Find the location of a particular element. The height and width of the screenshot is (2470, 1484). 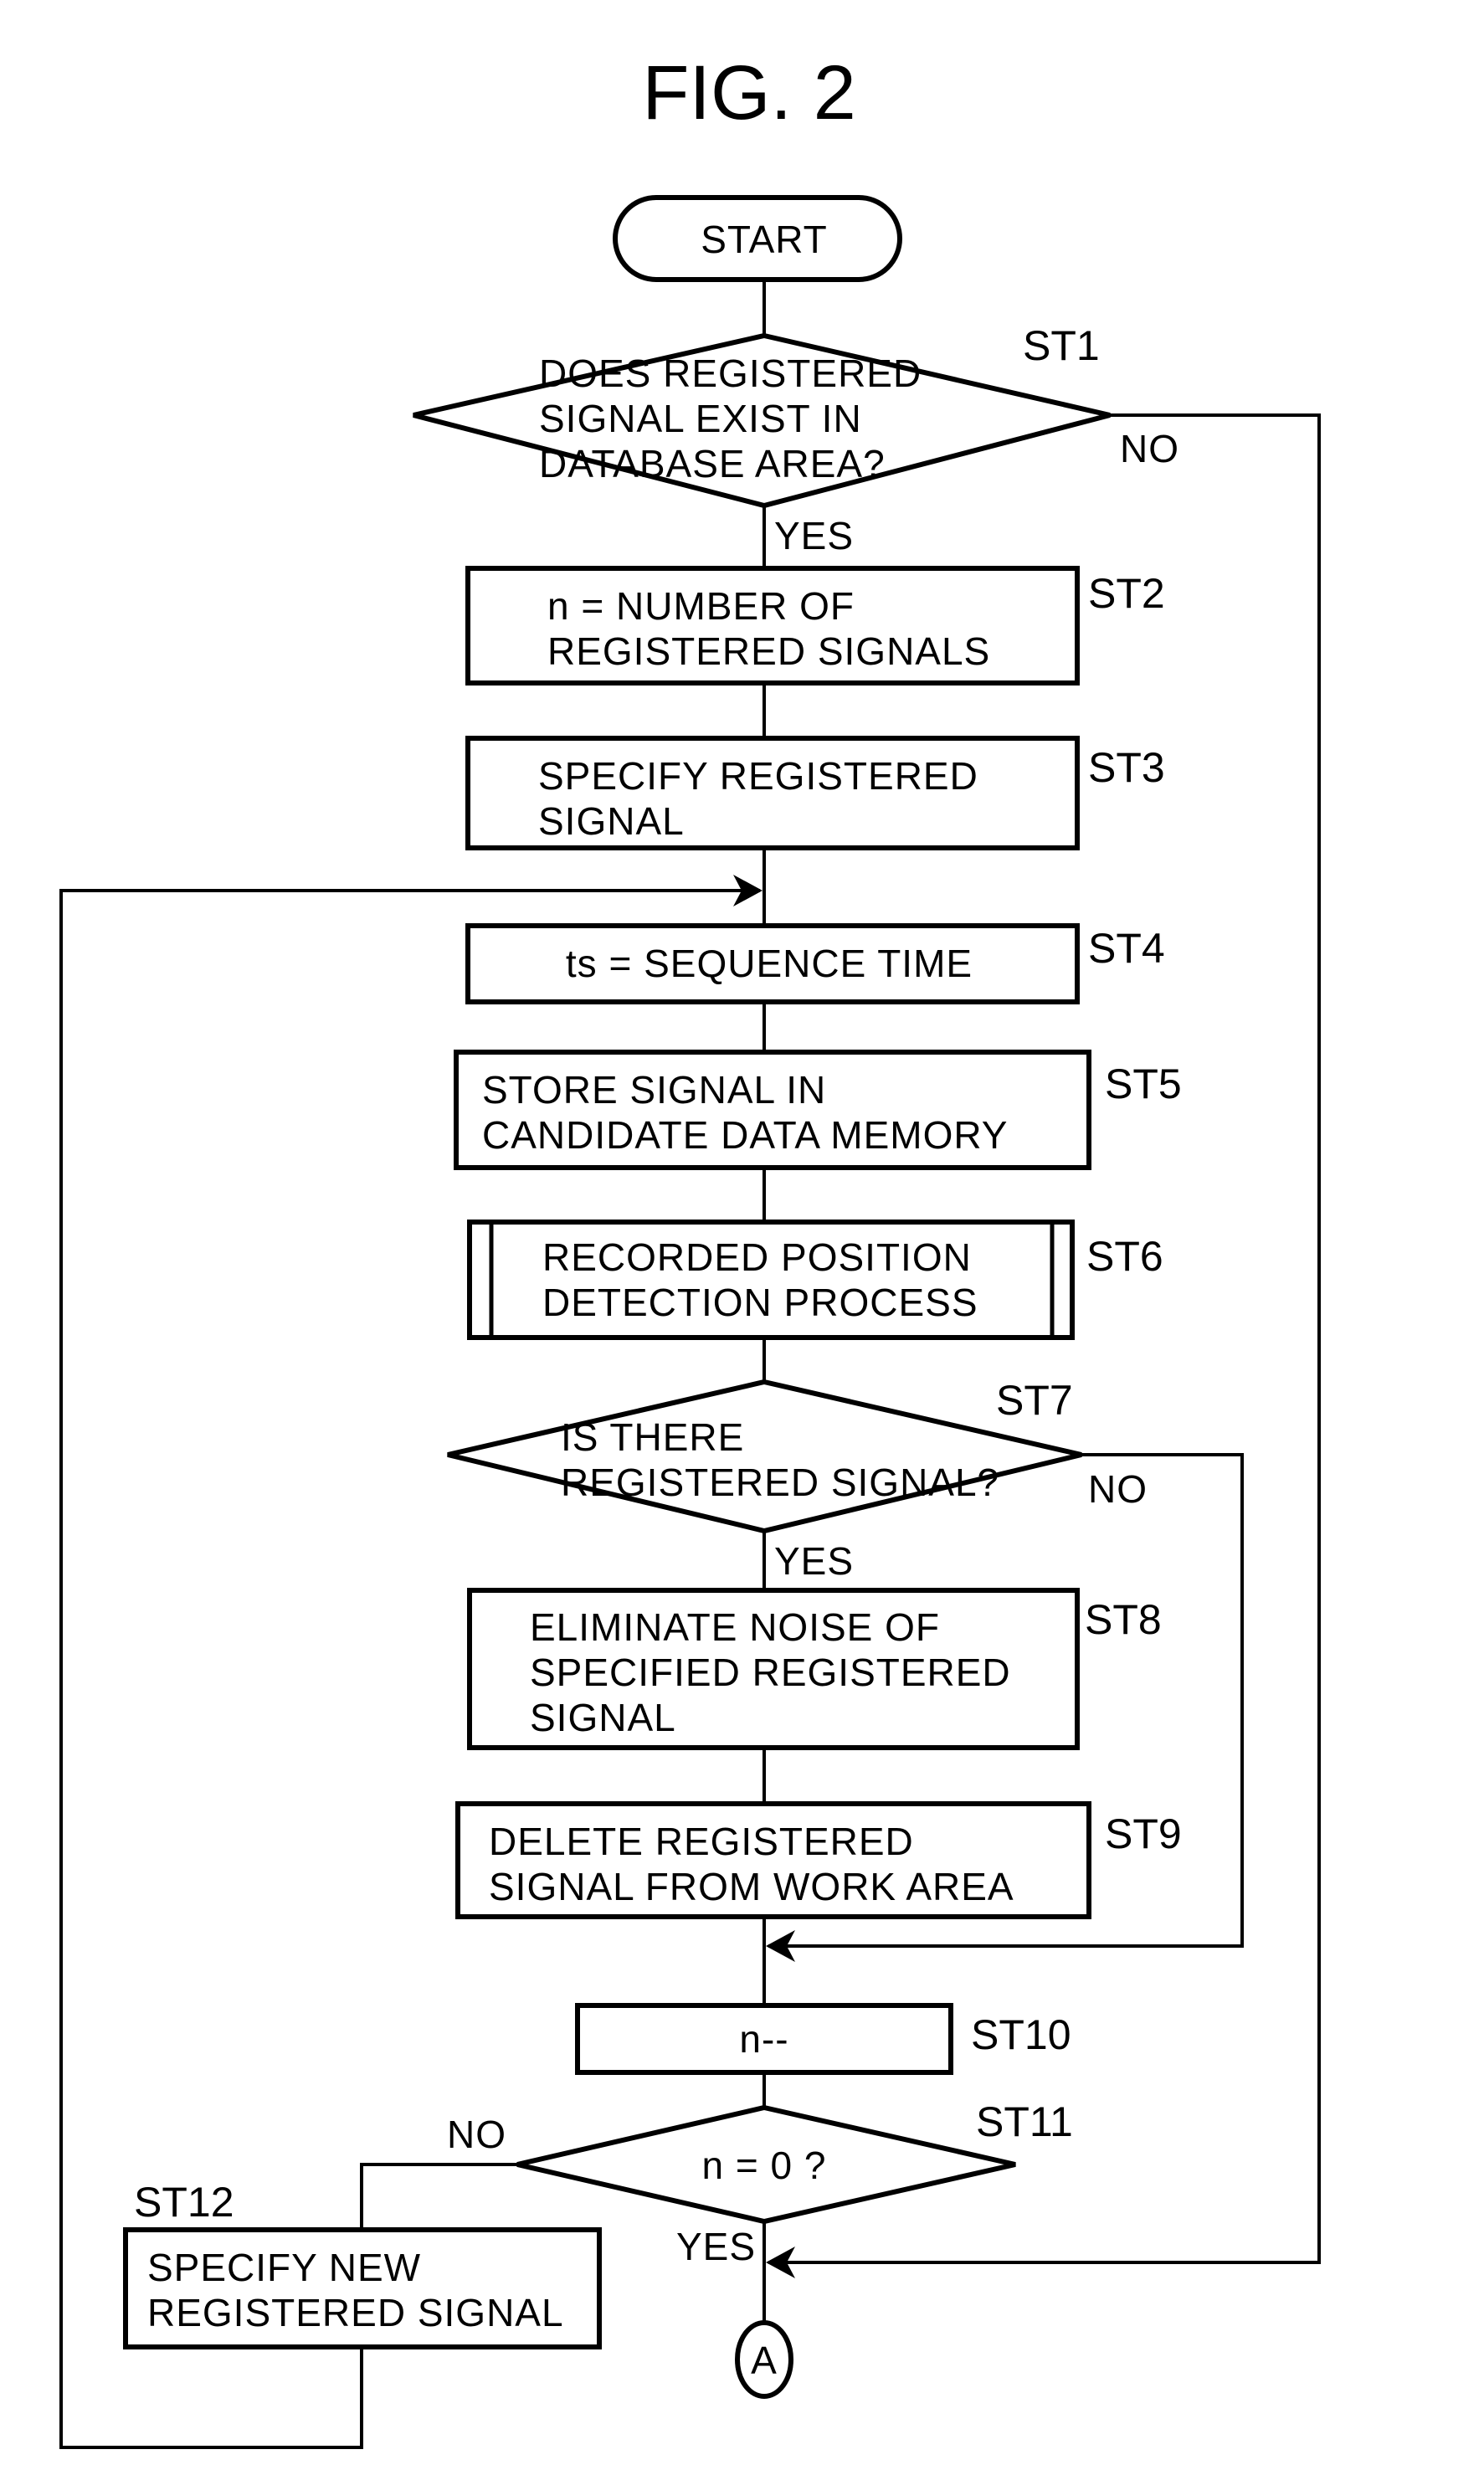

st7-text-line-2: REGISTERED SIGNAL? is located at coordinates (780, 1482).